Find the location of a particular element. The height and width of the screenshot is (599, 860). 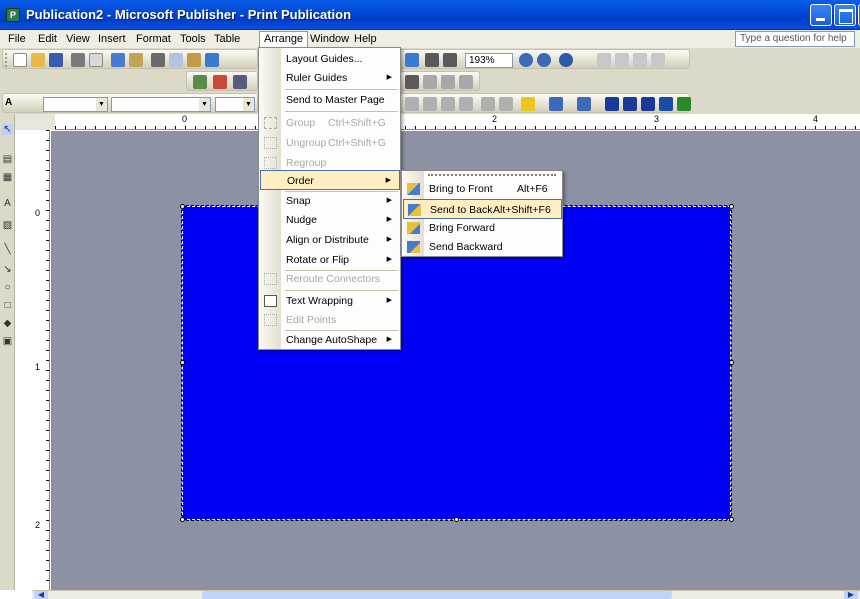

menu-item-change-autoshape: Change AutoShape ▶ is located at coordinates (330, 340).